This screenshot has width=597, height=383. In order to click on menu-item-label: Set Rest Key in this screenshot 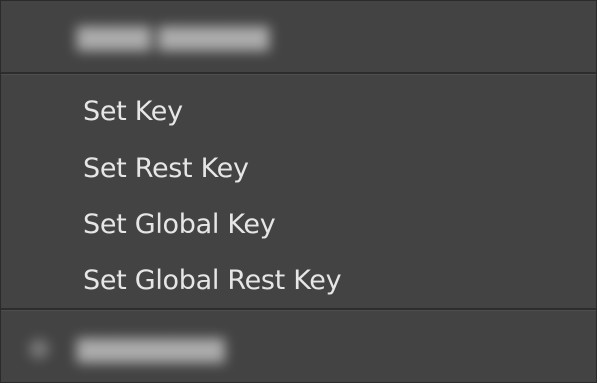, I will do `click(166, 168)`.